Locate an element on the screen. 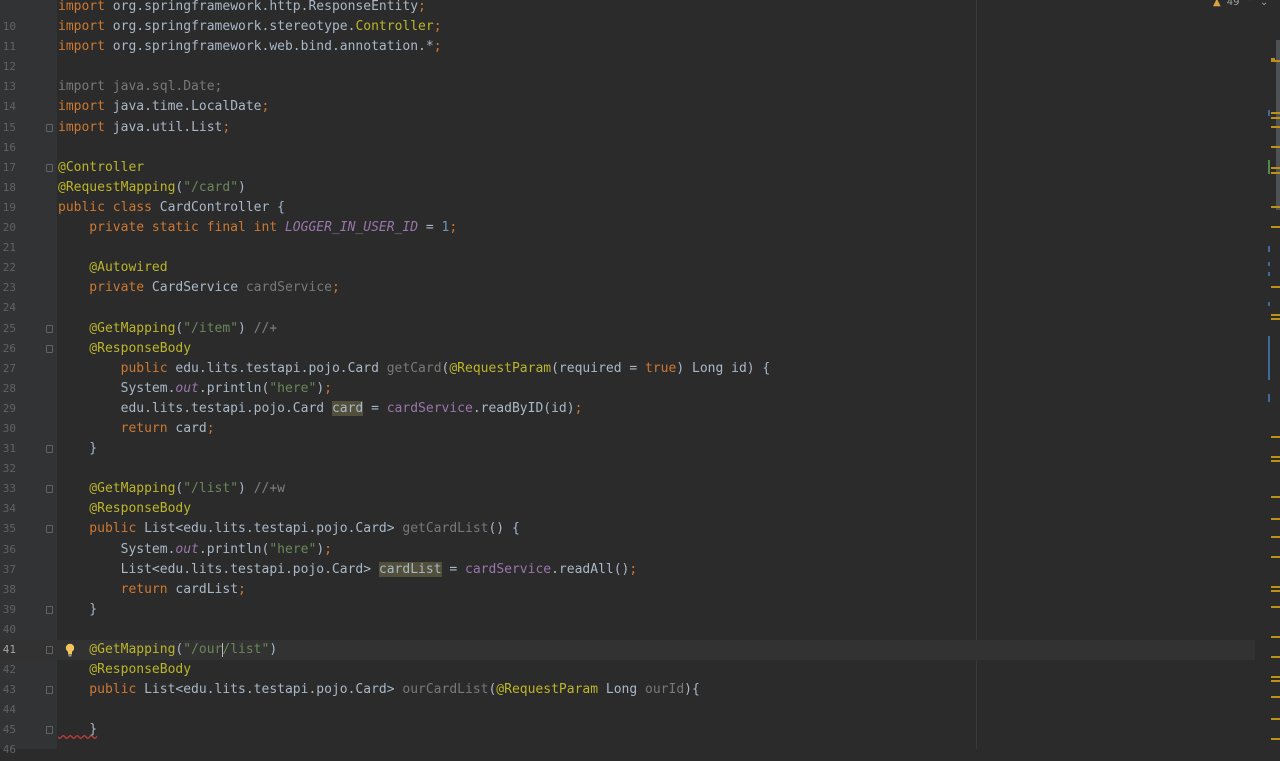  code-token: private is located at coordinates (105, 288).